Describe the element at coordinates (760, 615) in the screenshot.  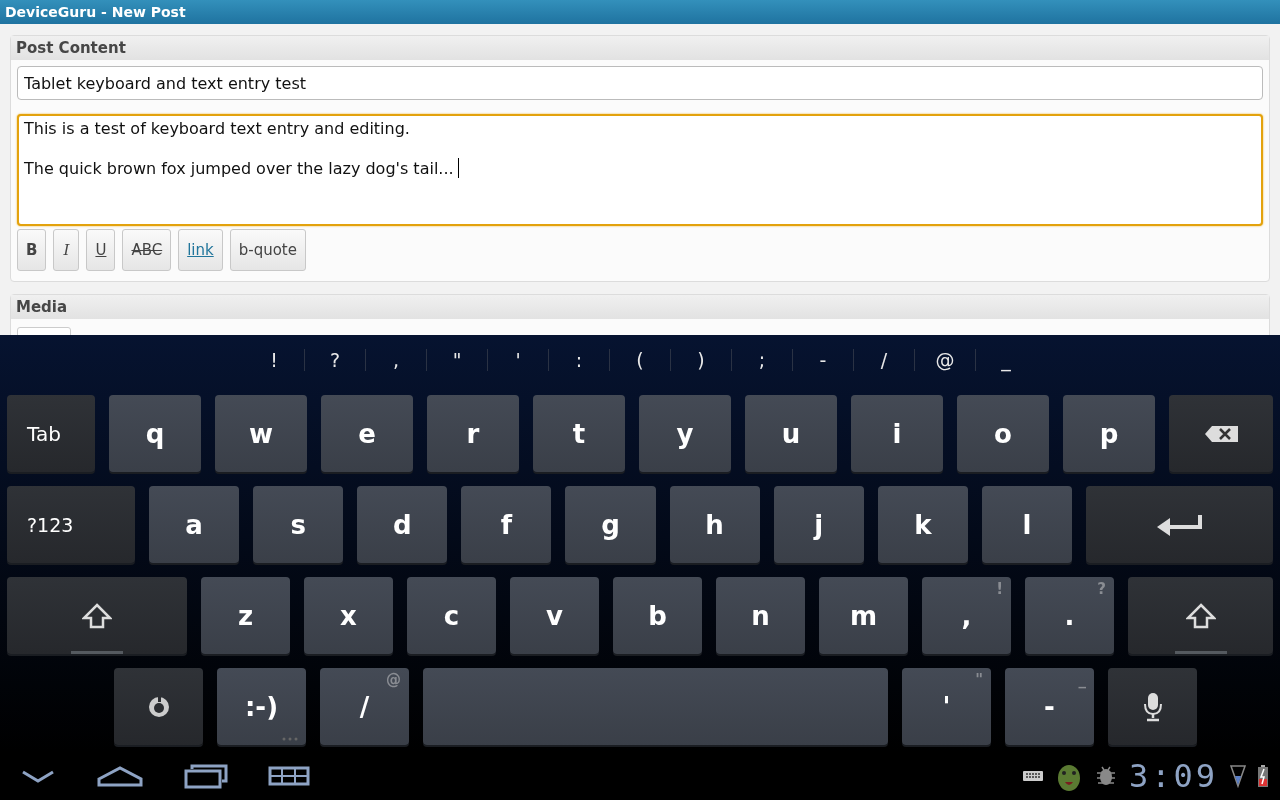
I see `key: n` at that location.